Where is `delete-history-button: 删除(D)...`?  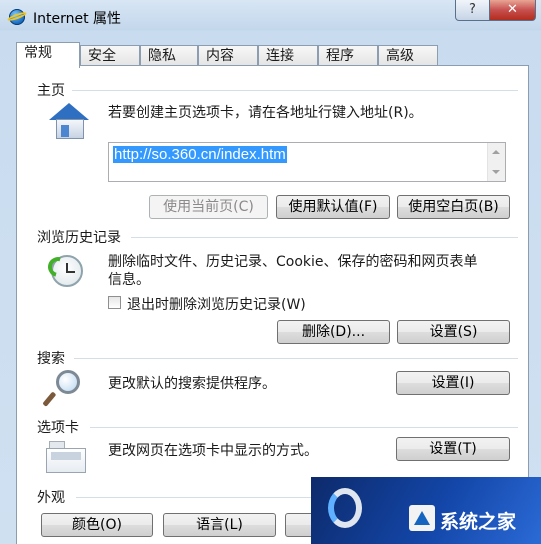 delete-history-button: 删除(D)... is located at coordinates (333, 332).